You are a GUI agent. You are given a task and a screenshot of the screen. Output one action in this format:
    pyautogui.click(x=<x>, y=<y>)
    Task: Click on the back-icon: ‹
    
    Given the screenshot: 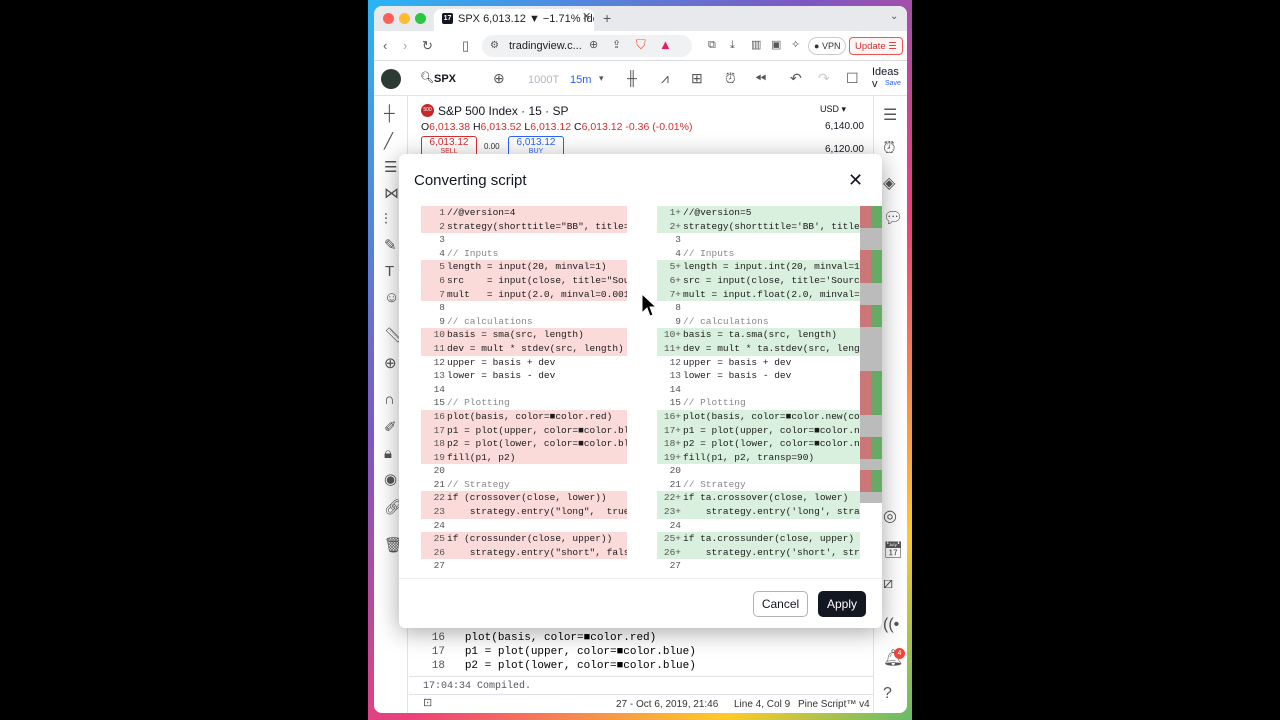 What is the action you would take?
    pyautogui.click(x=385, y=45)
    